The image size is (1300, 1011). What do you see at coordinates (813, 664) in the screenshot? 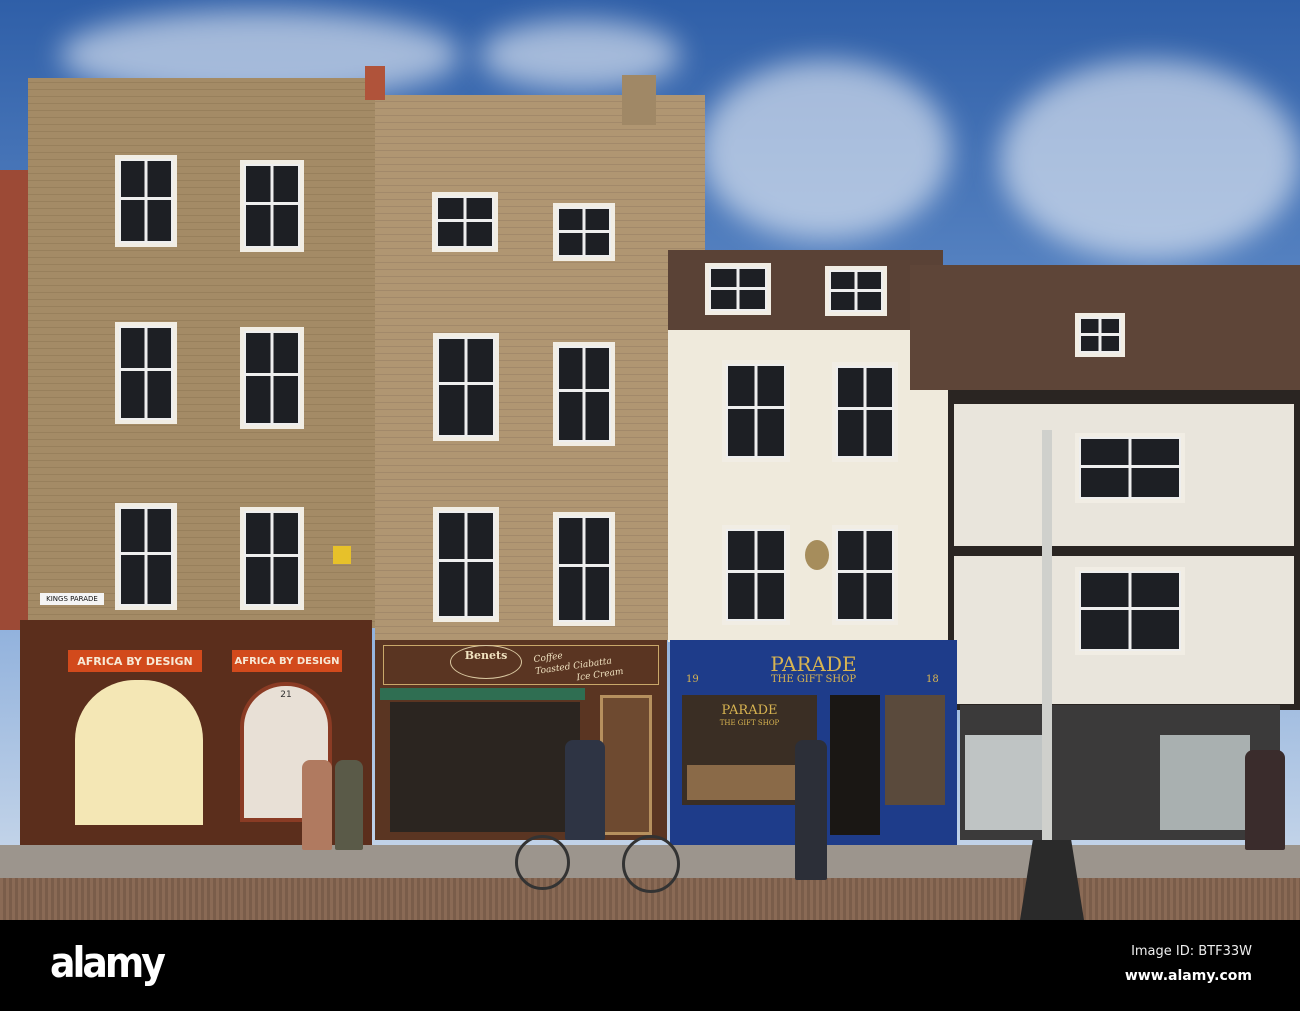
I see `parade-sign: PARADE` at bounding box center [813, 664].